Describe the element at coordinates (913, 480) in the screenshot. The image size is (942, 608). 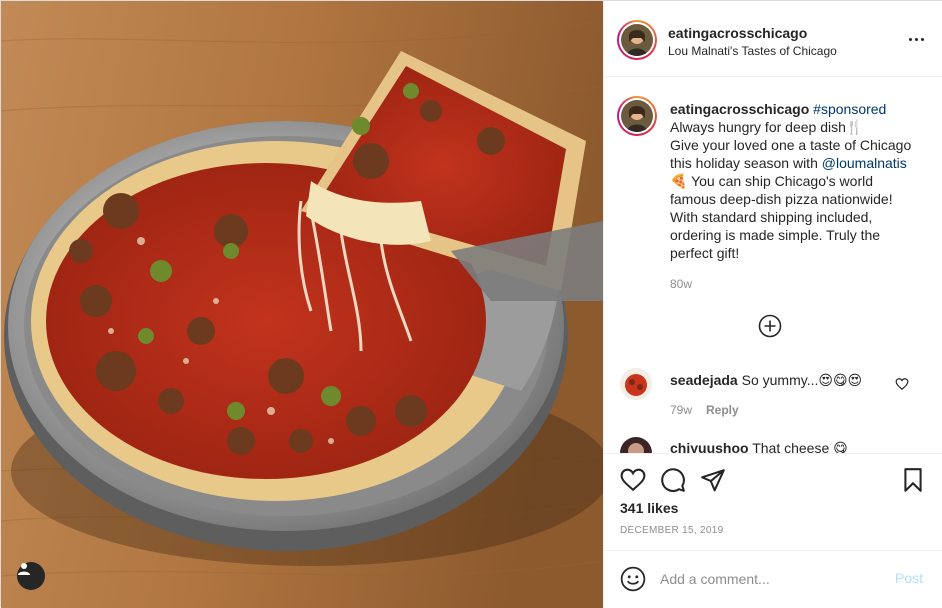
I see `bookmark-icon` at that location.